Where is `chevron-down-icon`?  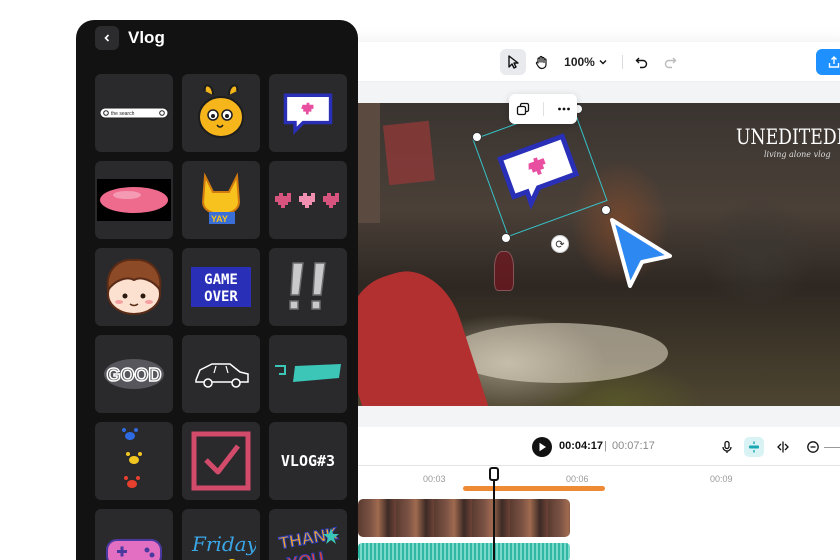
chevron-down-icon is located at coordinates (603, 62).